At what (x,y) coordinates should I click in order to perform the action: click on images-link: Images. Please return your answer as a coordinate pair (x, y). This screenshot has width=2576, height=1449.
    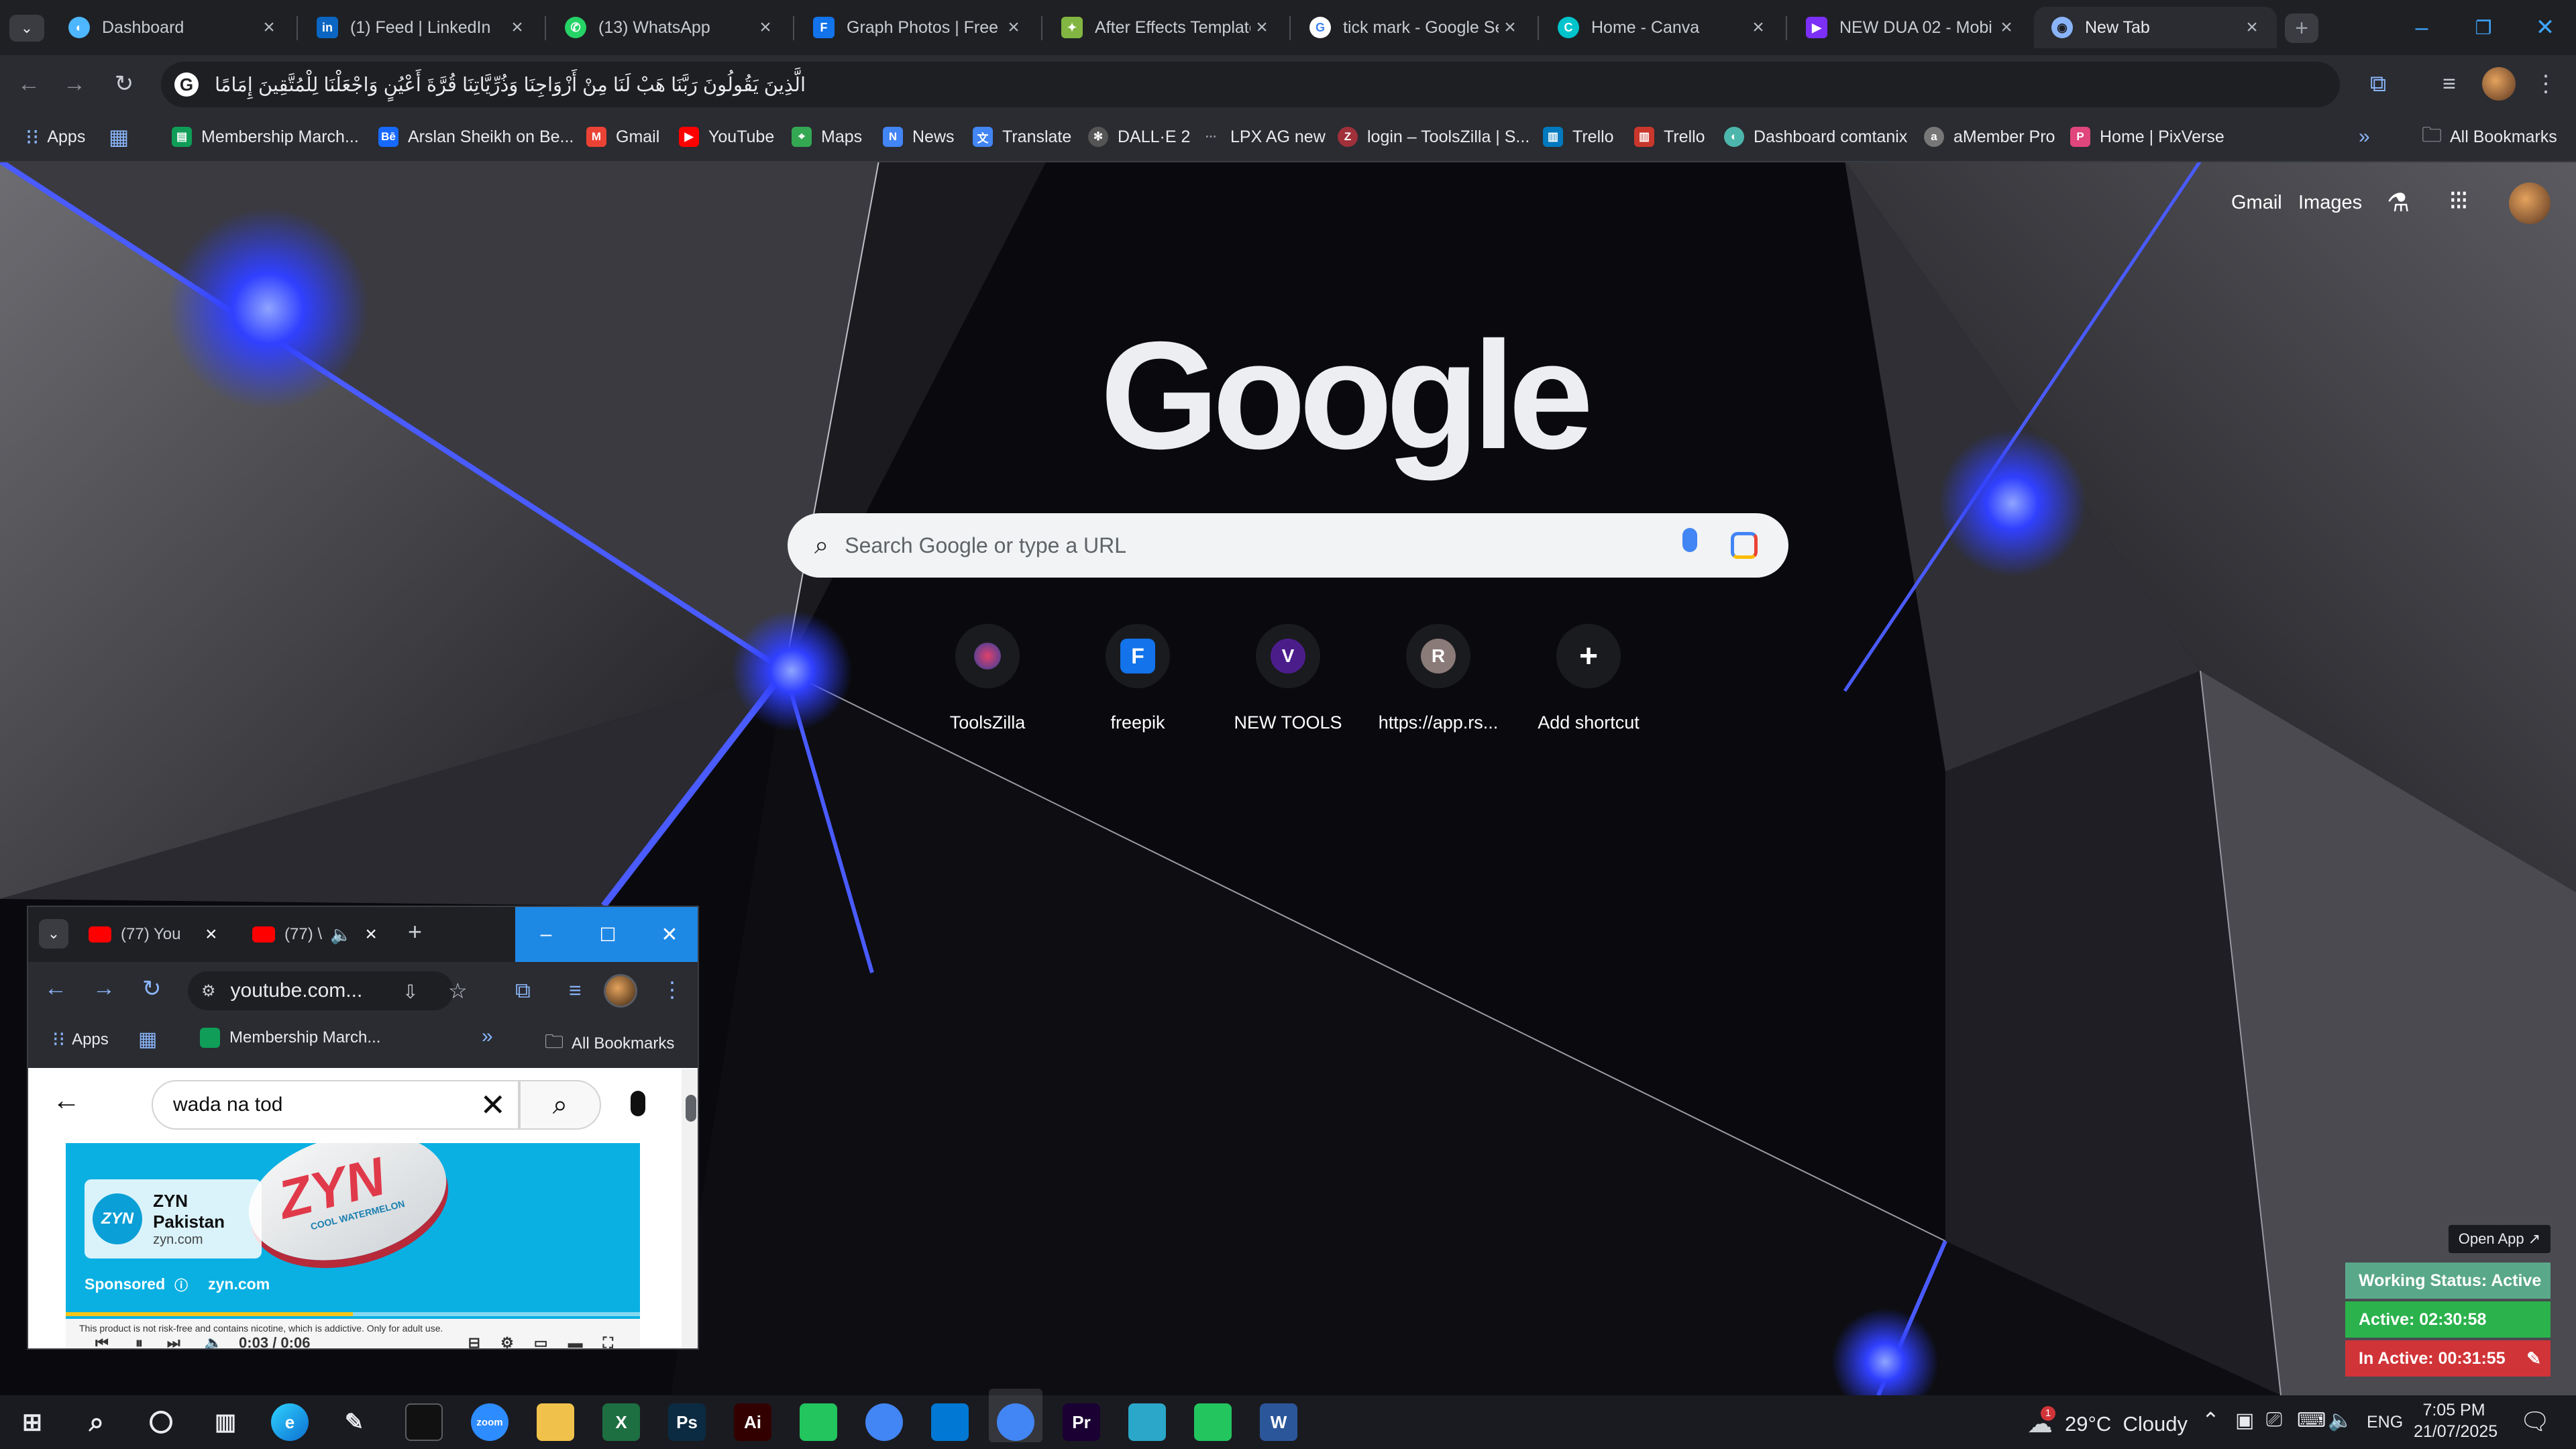
    Looking at the image, I should click on (2330, 203).